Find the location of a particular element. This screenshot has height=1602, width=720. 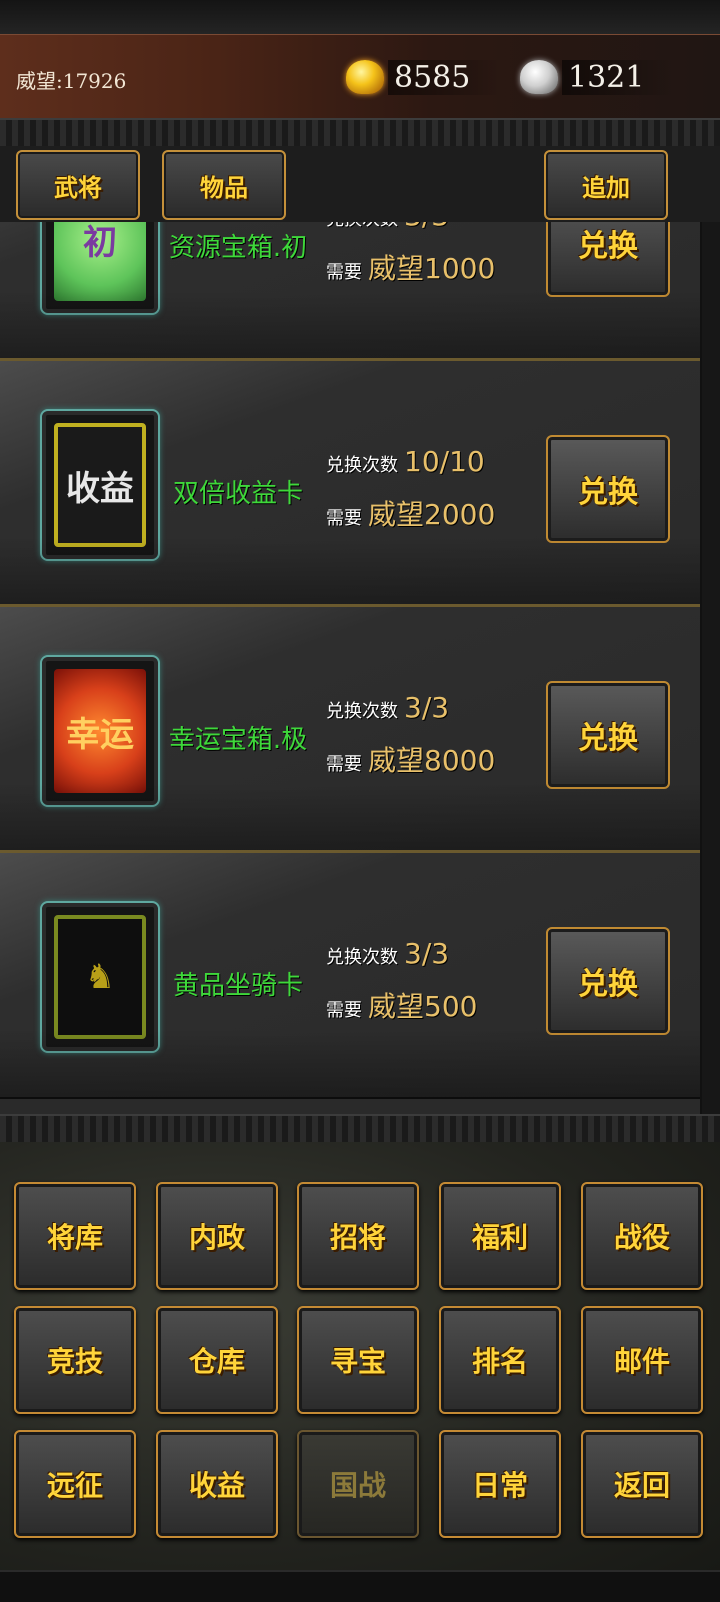

exchange-cost: 需要 威望8000 is located at coordinates (410, 759).